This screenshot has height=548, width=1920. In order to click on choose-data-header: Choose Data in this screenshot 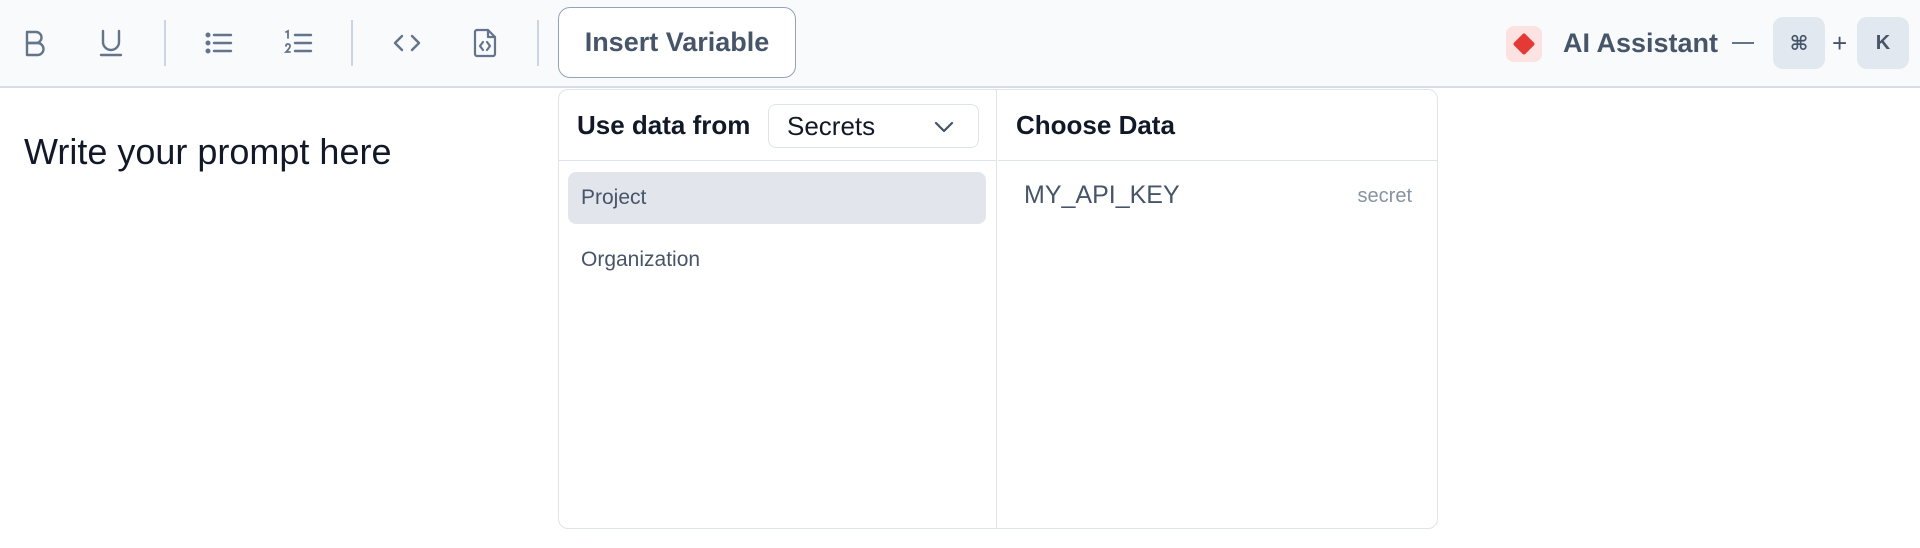, I will do `click(1217, 125)`.